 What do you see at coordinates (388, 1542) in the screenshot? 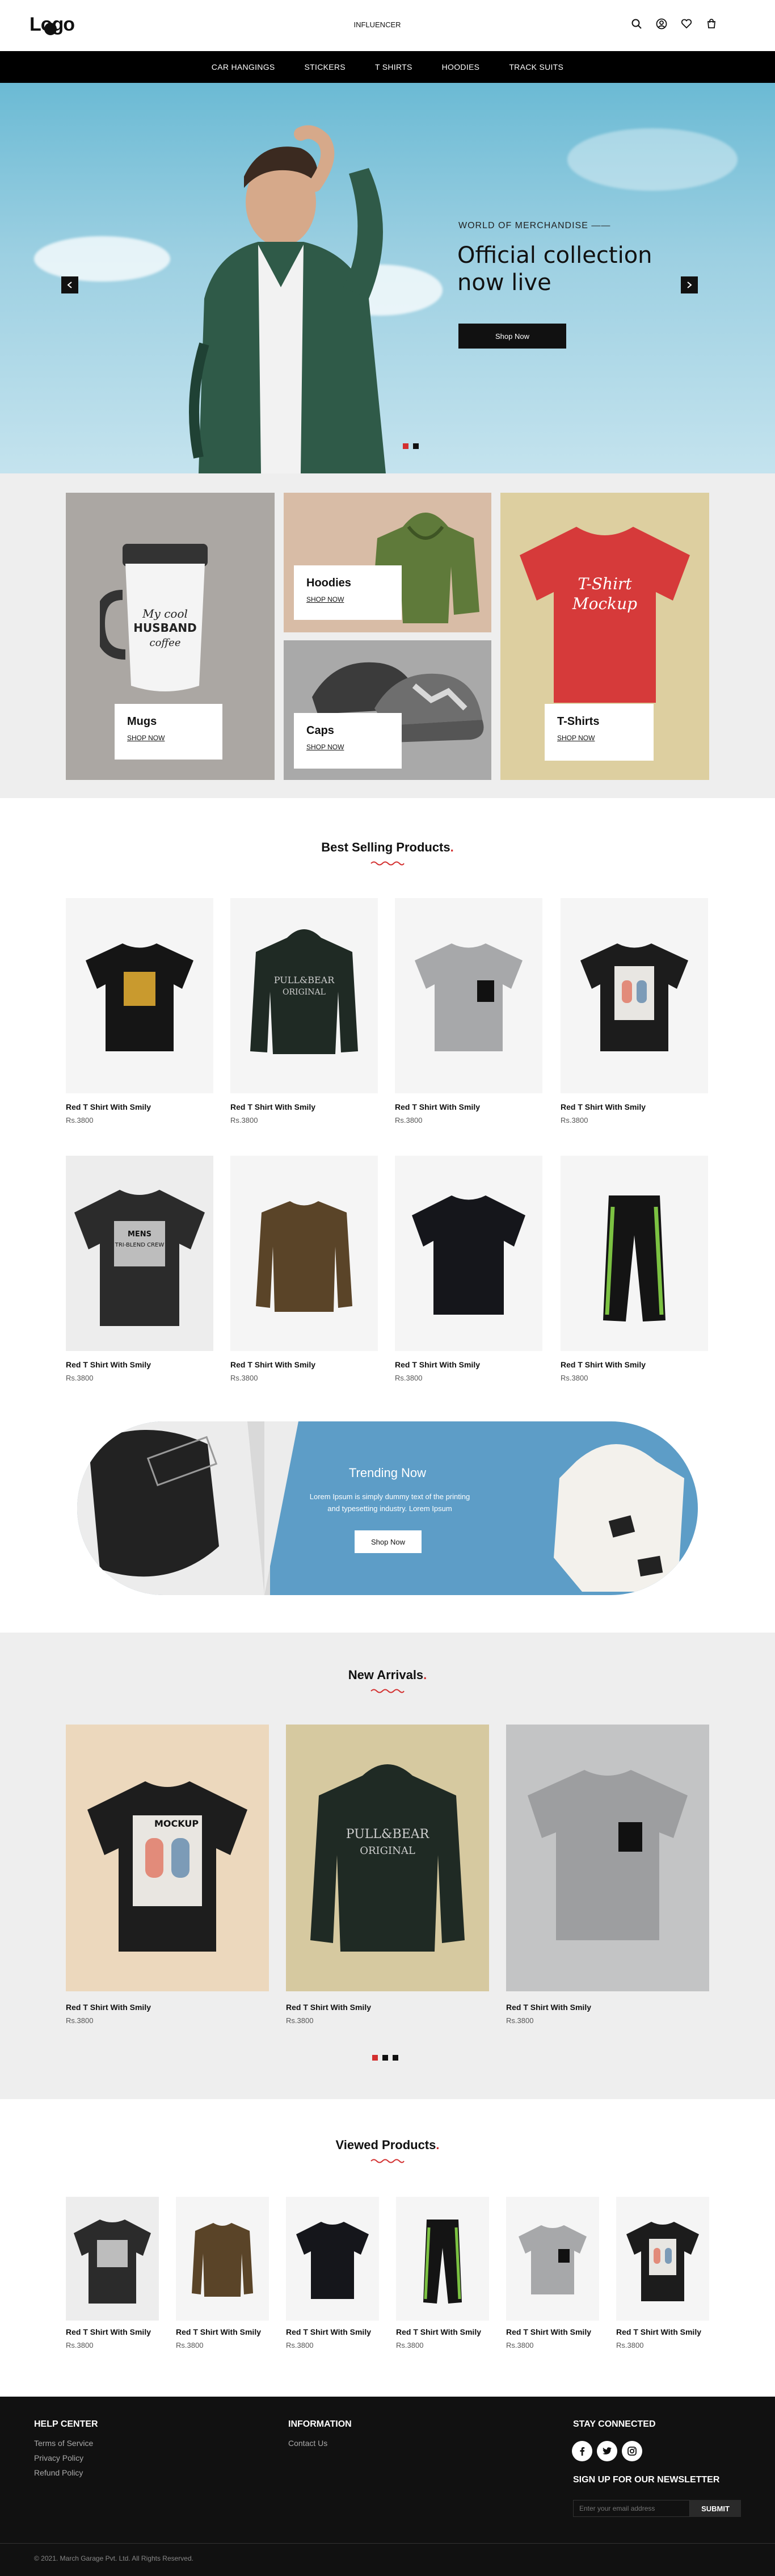
I see `trending-shop-now-button: Shop Now` at bounding box center [388, 1542].